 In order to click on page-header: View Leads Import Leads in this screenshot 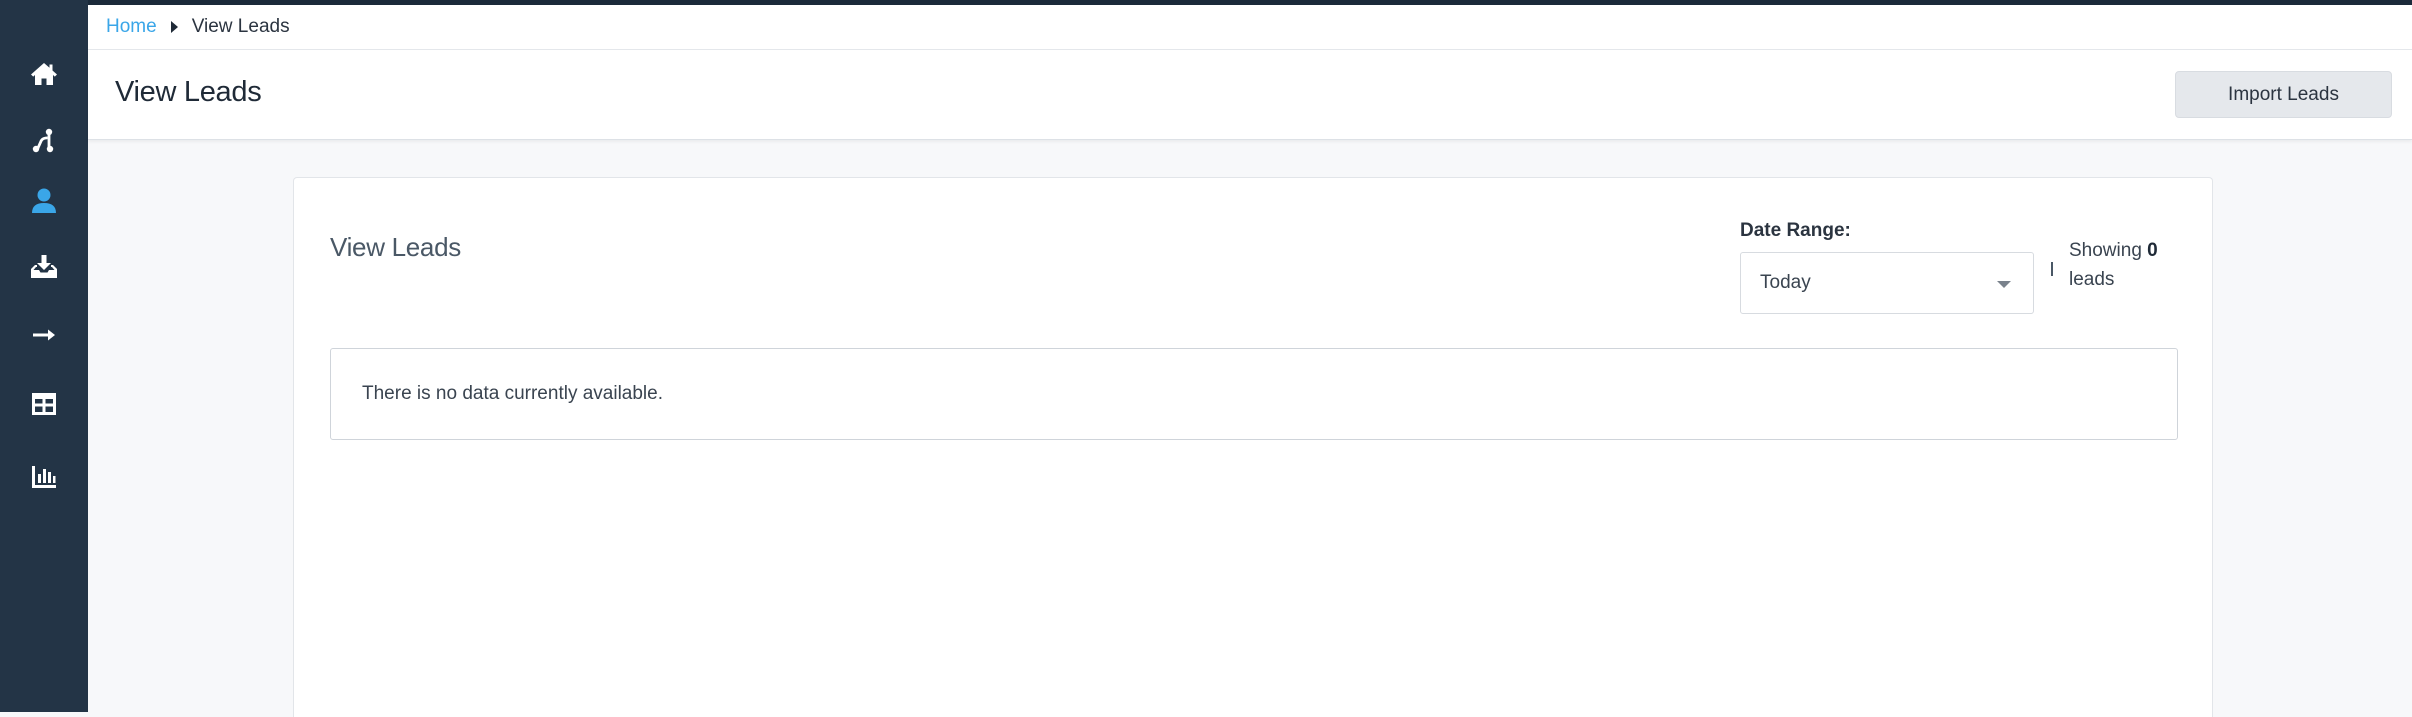, I will do `click(1250, 95)`.